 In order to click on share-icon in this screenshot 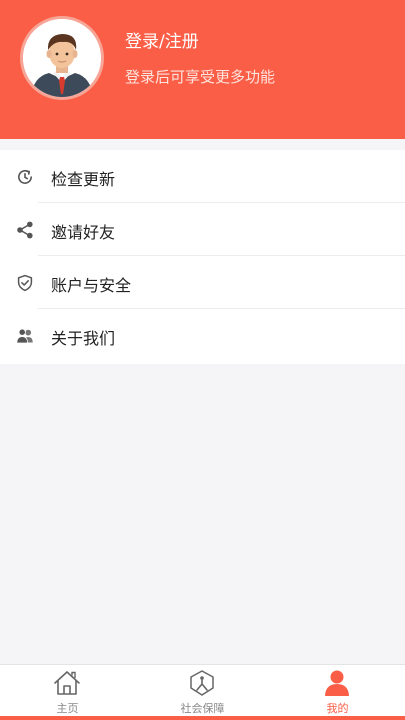, I will do `click(25, 230)`.